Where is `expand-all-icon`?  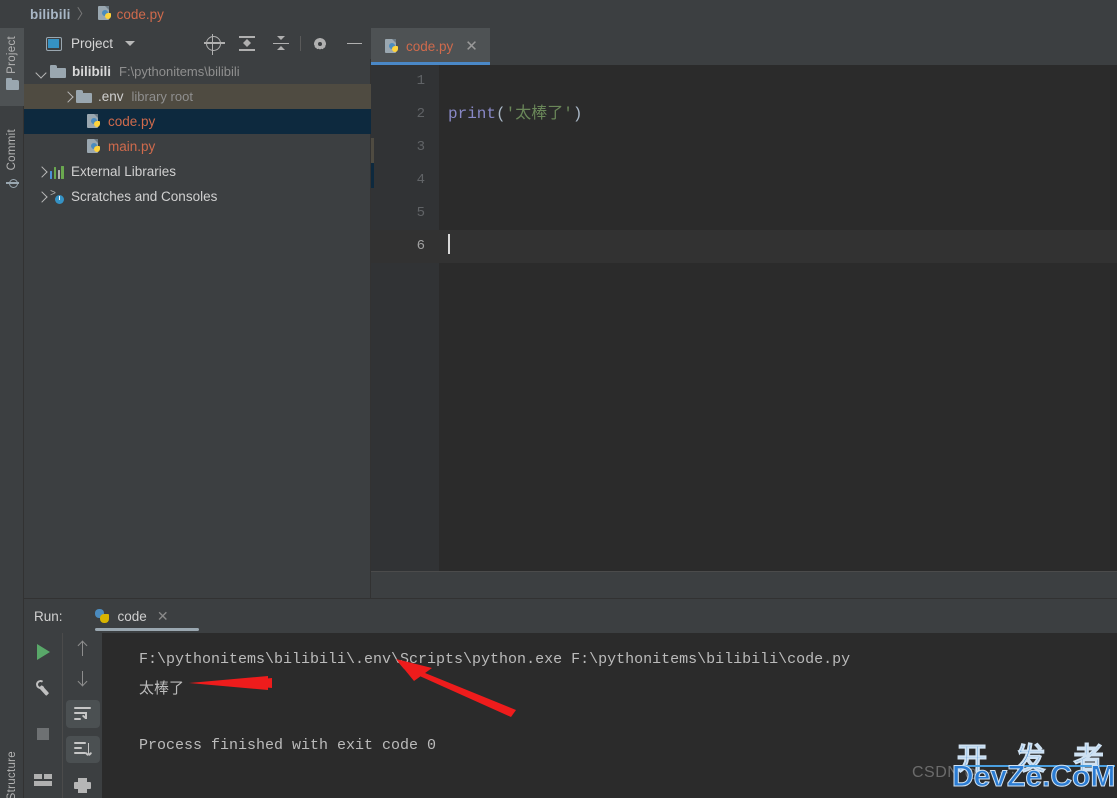
expand-all-icon is located at coordinates (247, 43).